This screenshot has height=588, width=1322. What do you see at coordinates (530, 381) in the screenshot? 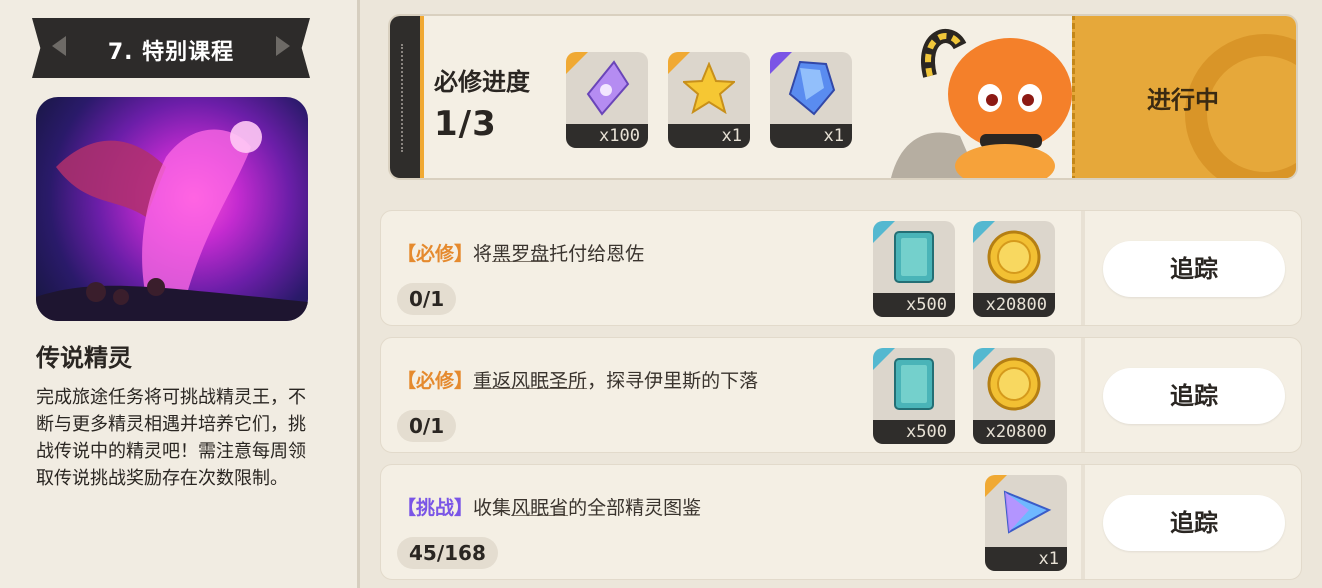
I see `task-link: 重返风眠圣所` at bounding box center [530, 381].